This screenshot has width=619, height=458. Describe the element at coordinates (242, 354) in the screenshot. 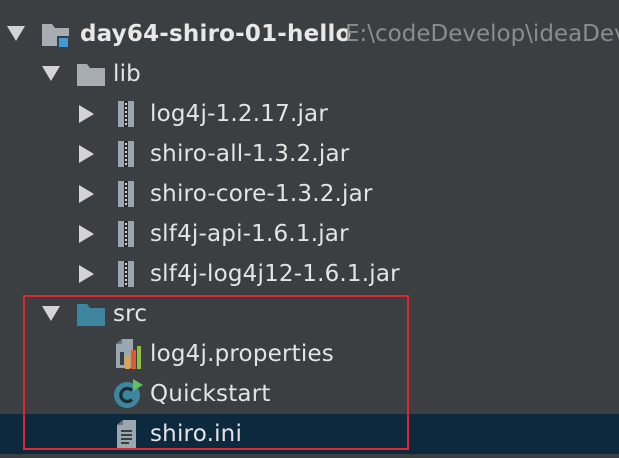

I see `file-name: log4j.properties` at that location.